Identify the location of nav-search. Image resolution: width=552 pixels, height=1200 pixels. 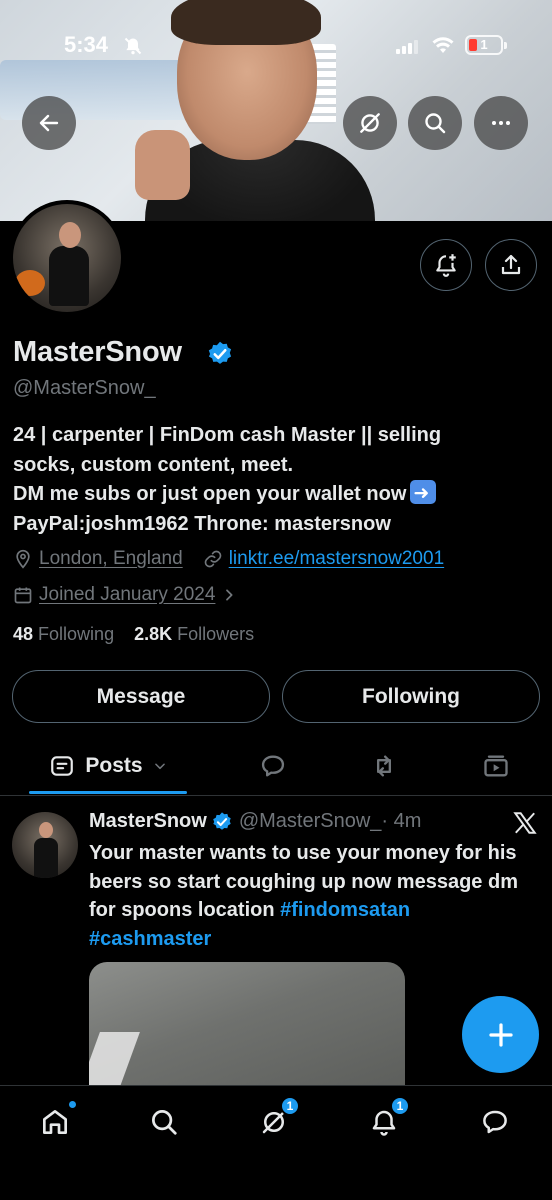
(164, 1122).